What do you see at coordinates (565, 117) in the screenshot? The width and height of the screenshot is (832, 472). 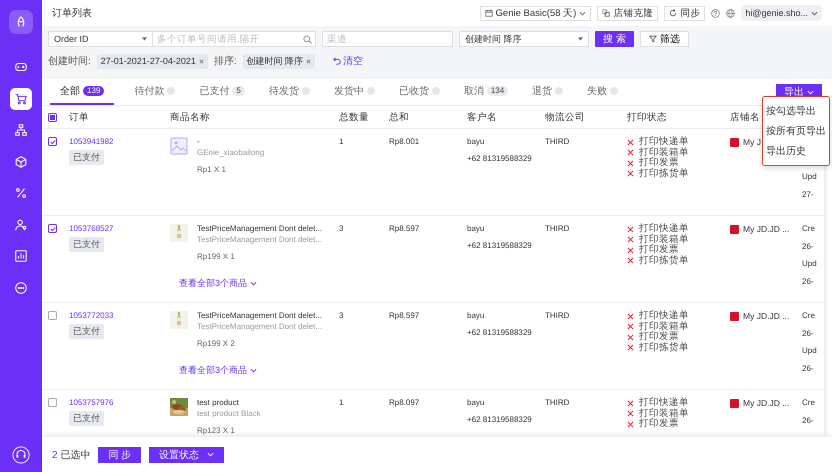 I see `column-header: 物流公司` at bounding box center [565, 117].